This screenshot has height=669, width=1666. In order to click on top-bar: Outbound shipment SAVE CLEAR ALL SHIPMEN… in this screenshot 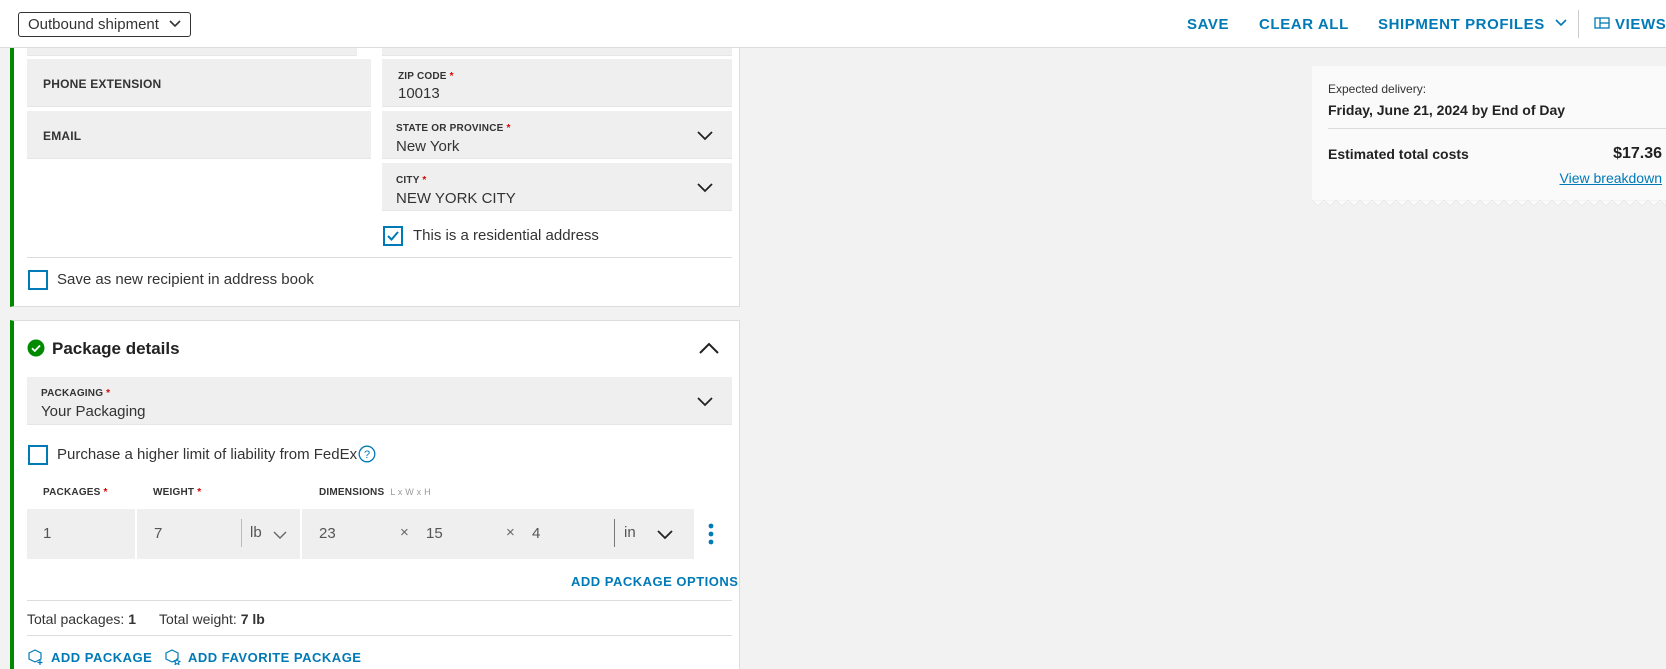, I will do `click(833, 24)`.